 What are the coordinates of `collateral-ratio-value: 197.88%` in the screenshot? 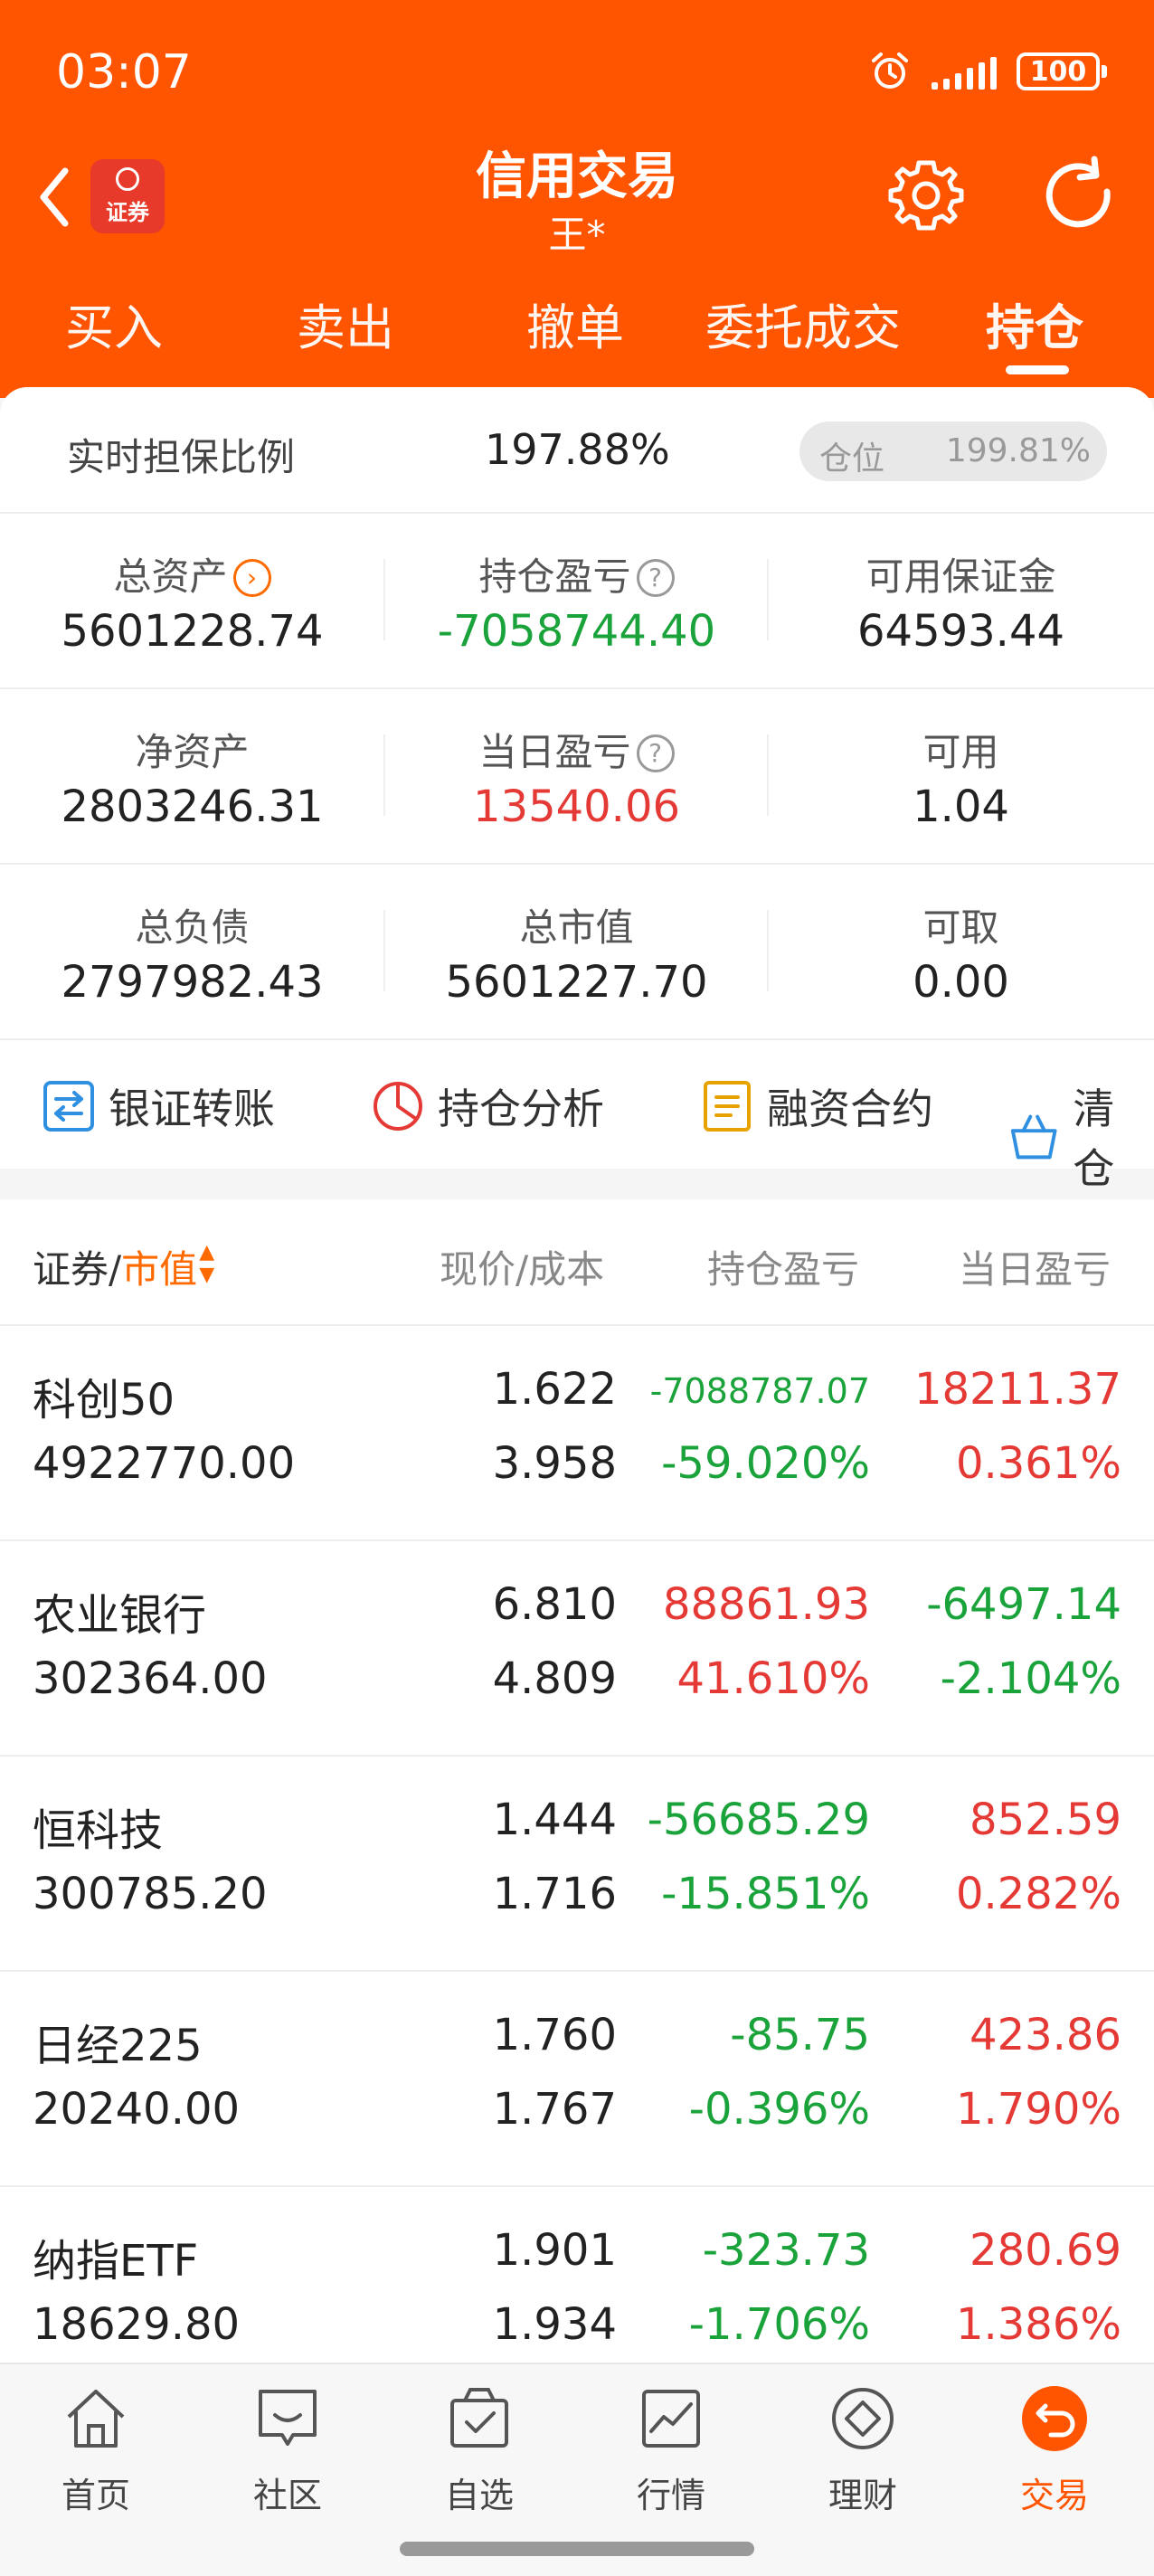 It's located at (577, 449).